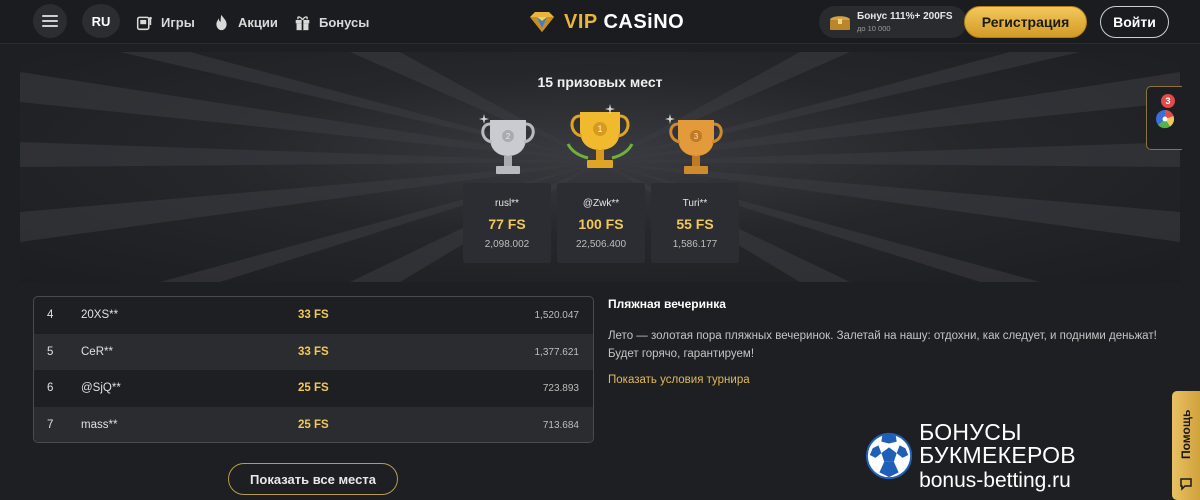 This screenshot has height=500, width=1200. What do you see at coordinates (100, 315) in the screenshot?
I see `row-player: 20XS**` at bounding box center [100, 315].